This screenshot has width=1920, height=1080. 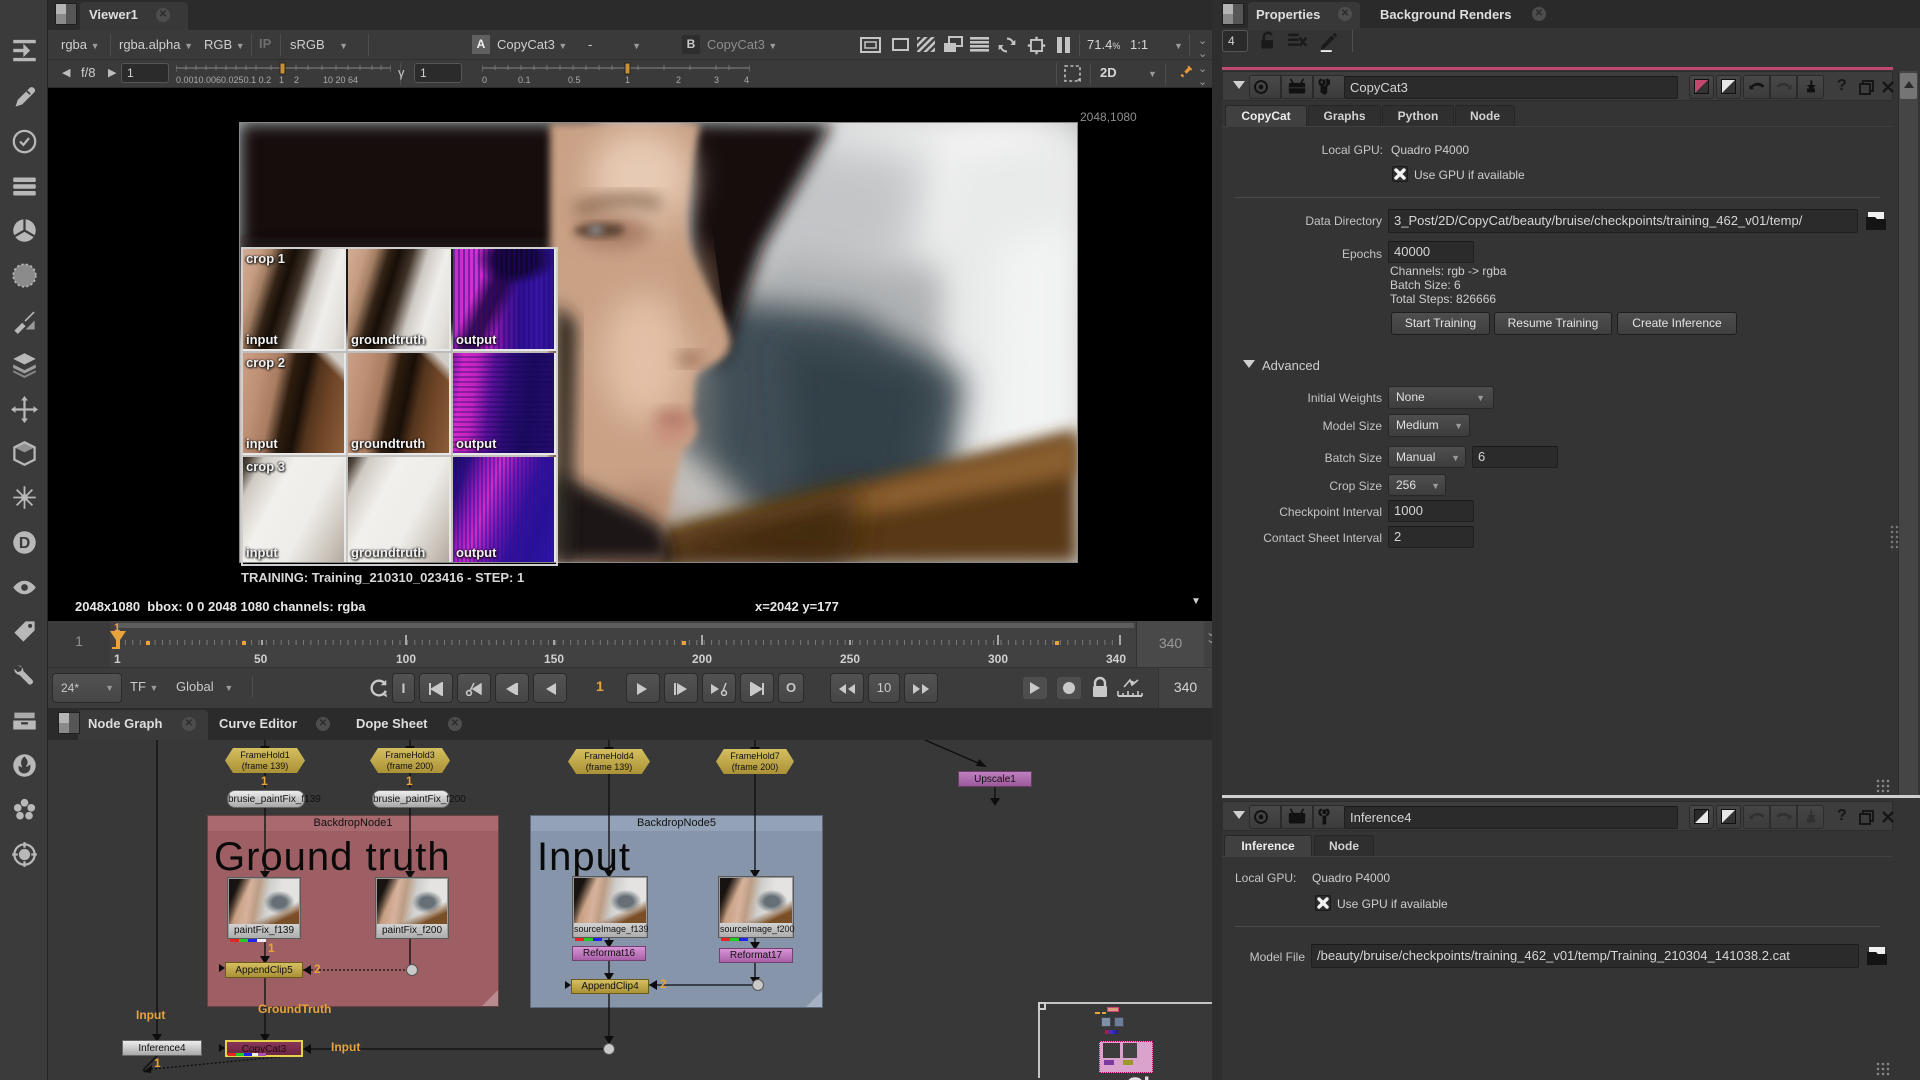 What do you see at coordinates (223, 80) in the screenshot?
I see `svg-text: 0.0010.0060.0250.1 0.2` at bounding box center [223, 80].